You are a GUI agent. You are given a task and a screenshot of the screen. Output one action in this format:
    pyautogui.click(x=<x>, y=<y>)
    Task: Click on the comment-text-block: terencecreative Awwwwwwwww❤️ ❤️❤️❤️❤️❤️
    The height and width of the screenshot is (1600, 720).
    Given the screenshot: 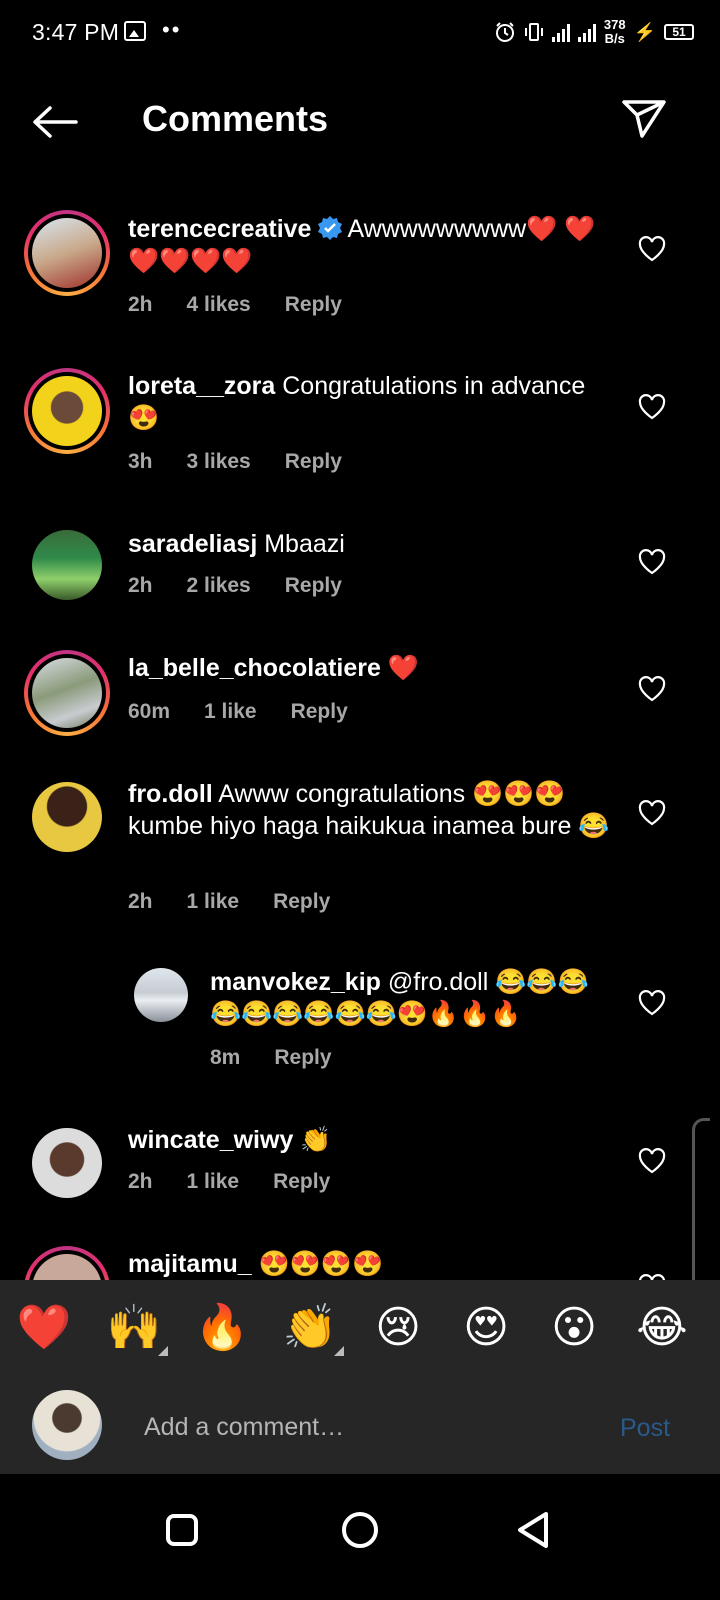 What is the action you would take?
    pyautogui.click(x=368, y=245)
    